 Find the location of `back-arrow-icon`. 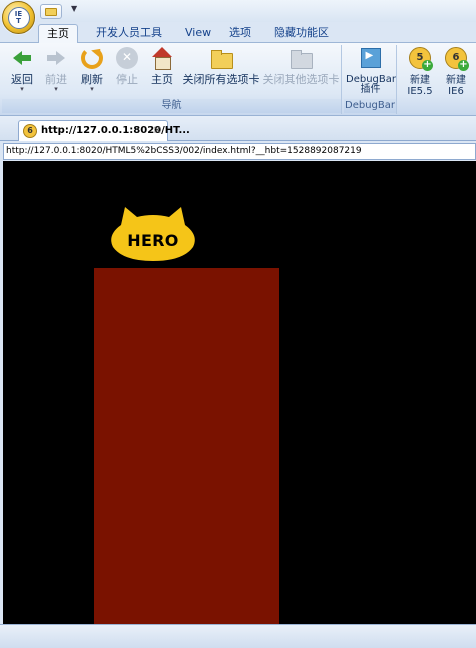

back-arrow-icon is located at coordinates (22, 58).